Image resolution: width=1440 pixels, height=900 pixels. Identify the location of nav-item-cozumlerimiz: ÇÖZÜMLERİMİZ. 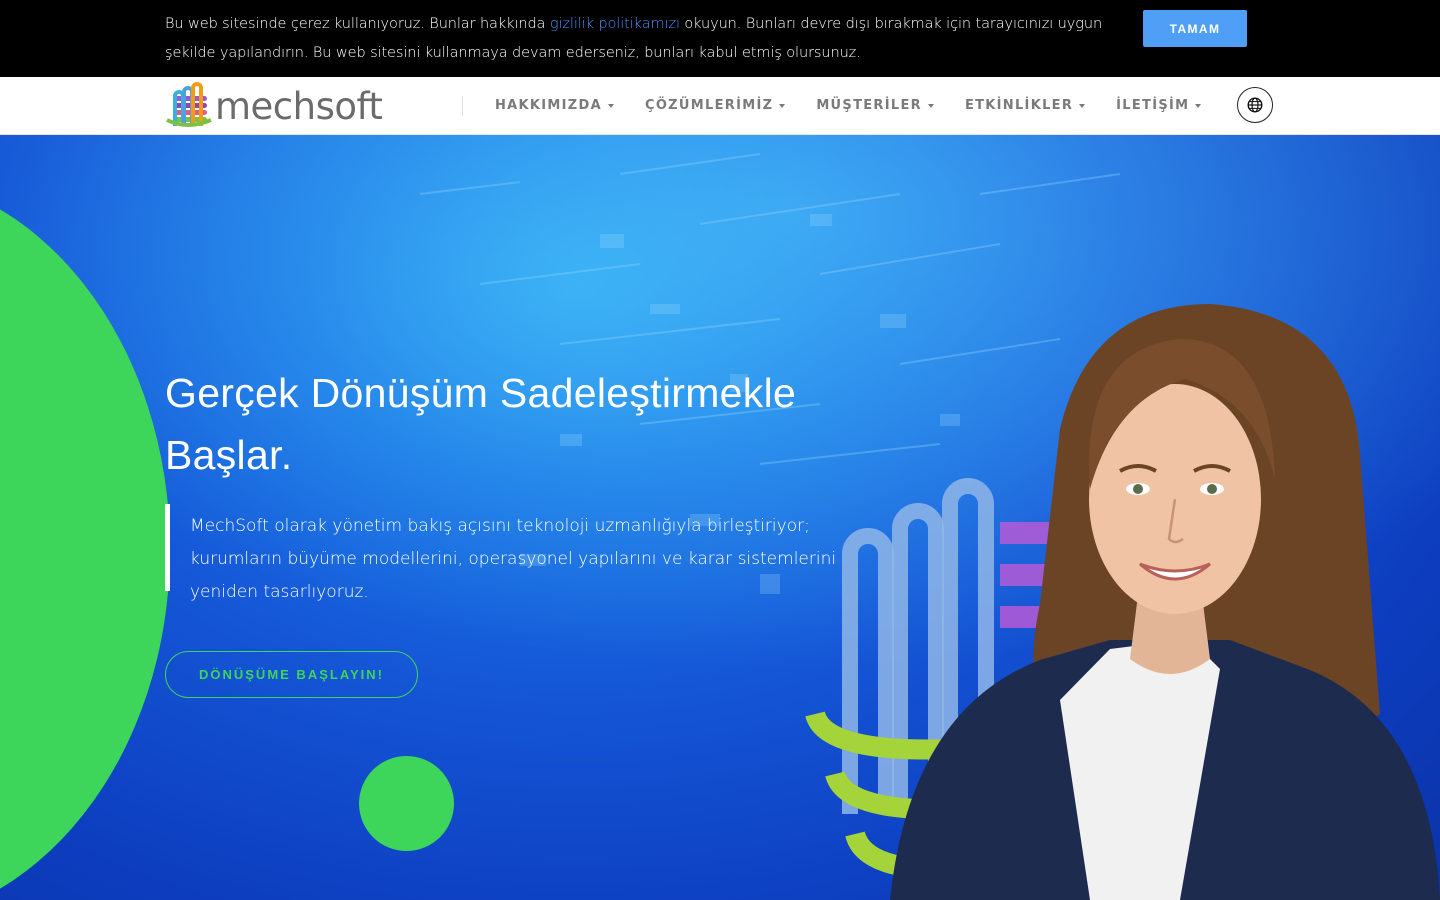
(715, 105).